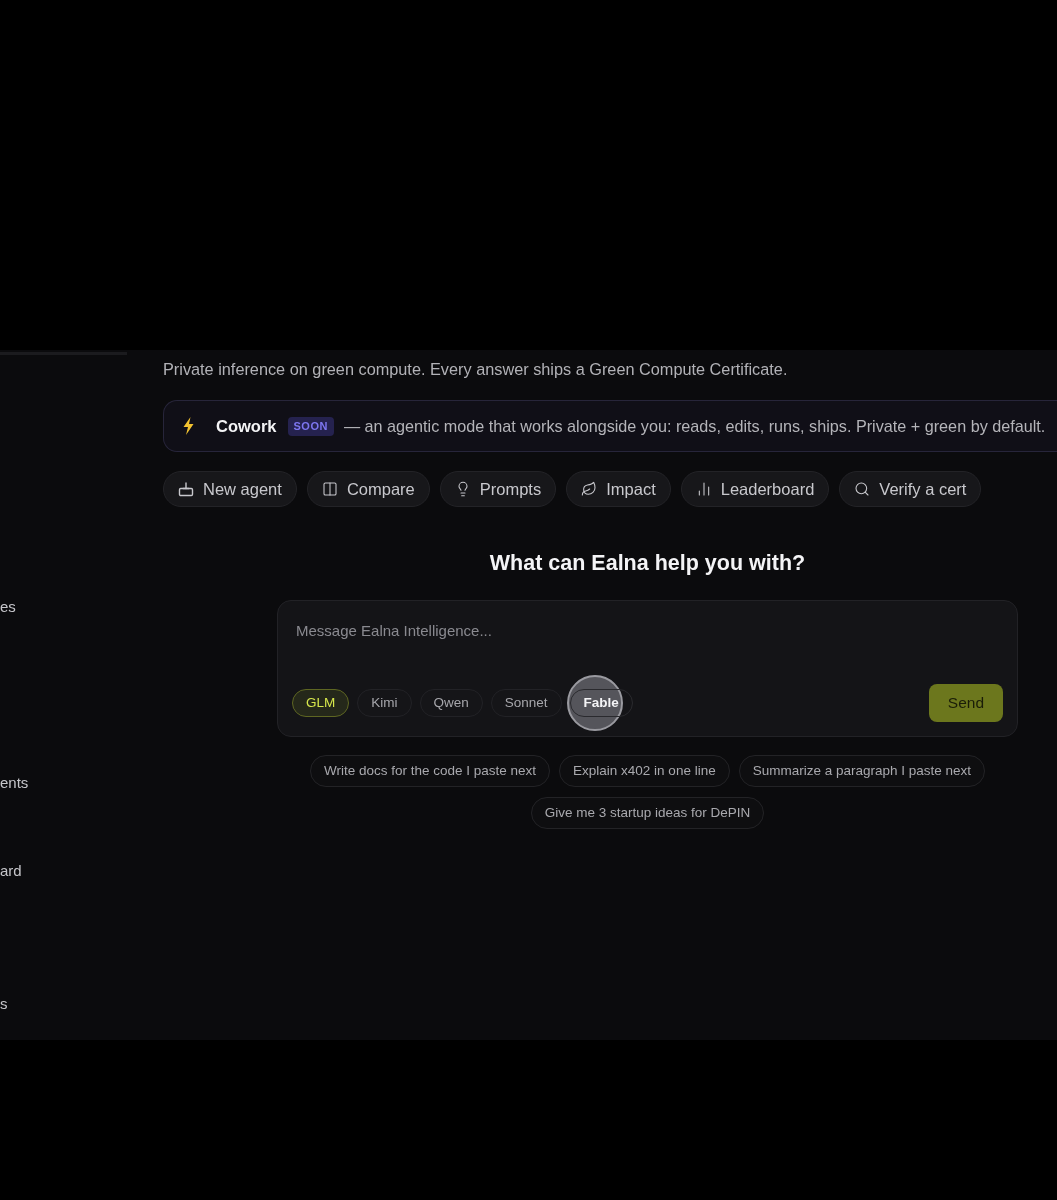 The height and width of the screenshot is (1200, 1057). Describe the element at coordinates (475, 369) in the screenshot. I see `tagline: Private inference on green compute. Every answer ships a Green Compute Certificate.` at that location.